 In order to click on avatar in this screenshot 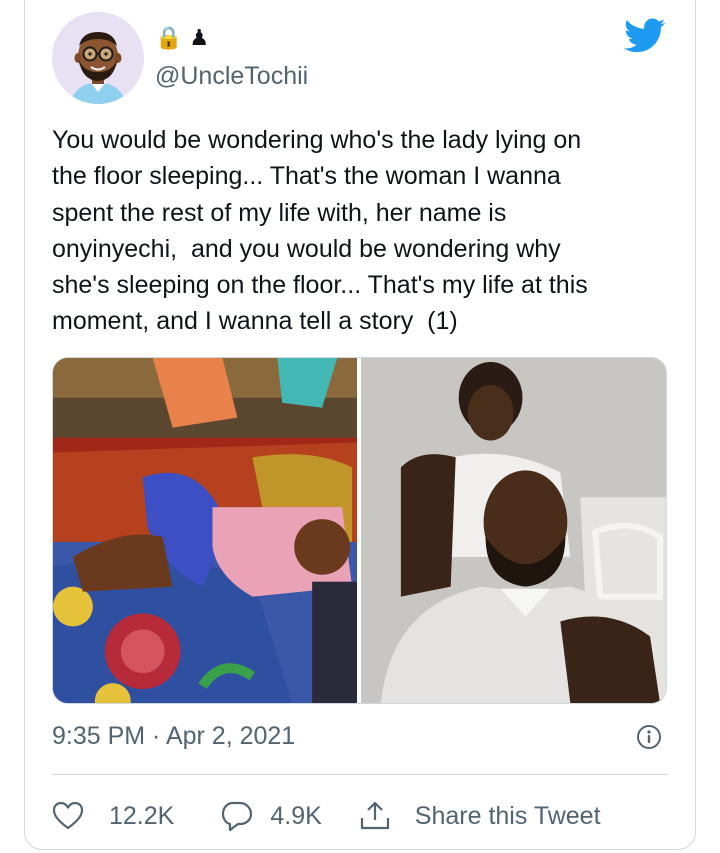, I will do `click(98, 58)`.